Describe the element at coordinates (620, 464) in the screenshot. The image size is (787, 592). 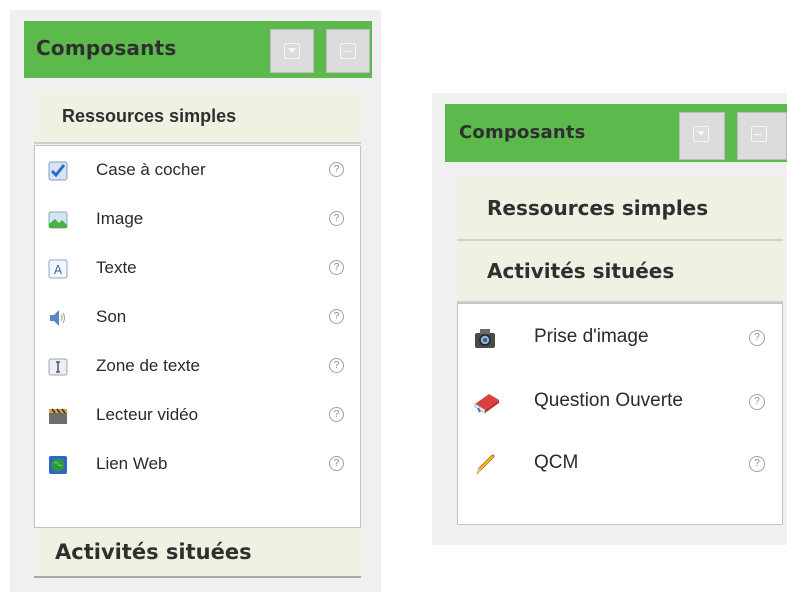
I see `list-item-qcm: QCM ?` at that location.